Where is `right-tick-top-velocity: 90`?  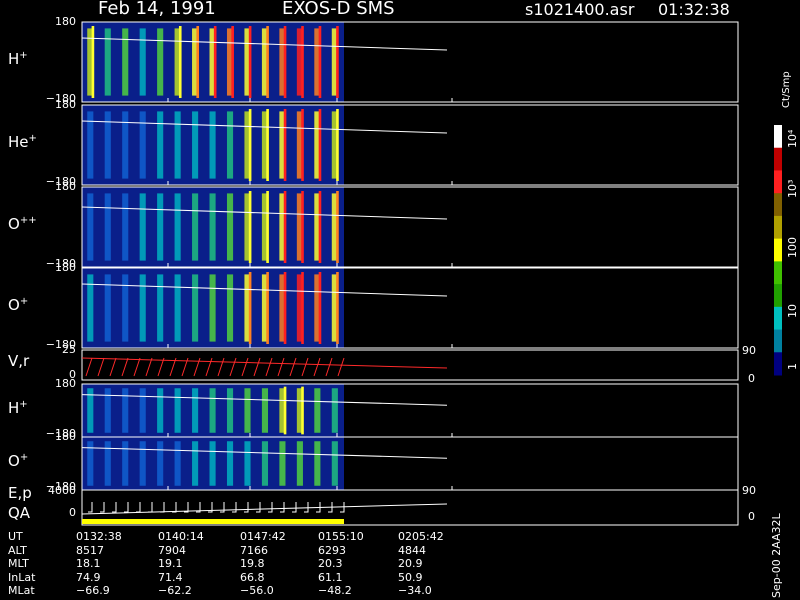
right-tick-top-velocity: 90 is located at coordinates (749, 350).